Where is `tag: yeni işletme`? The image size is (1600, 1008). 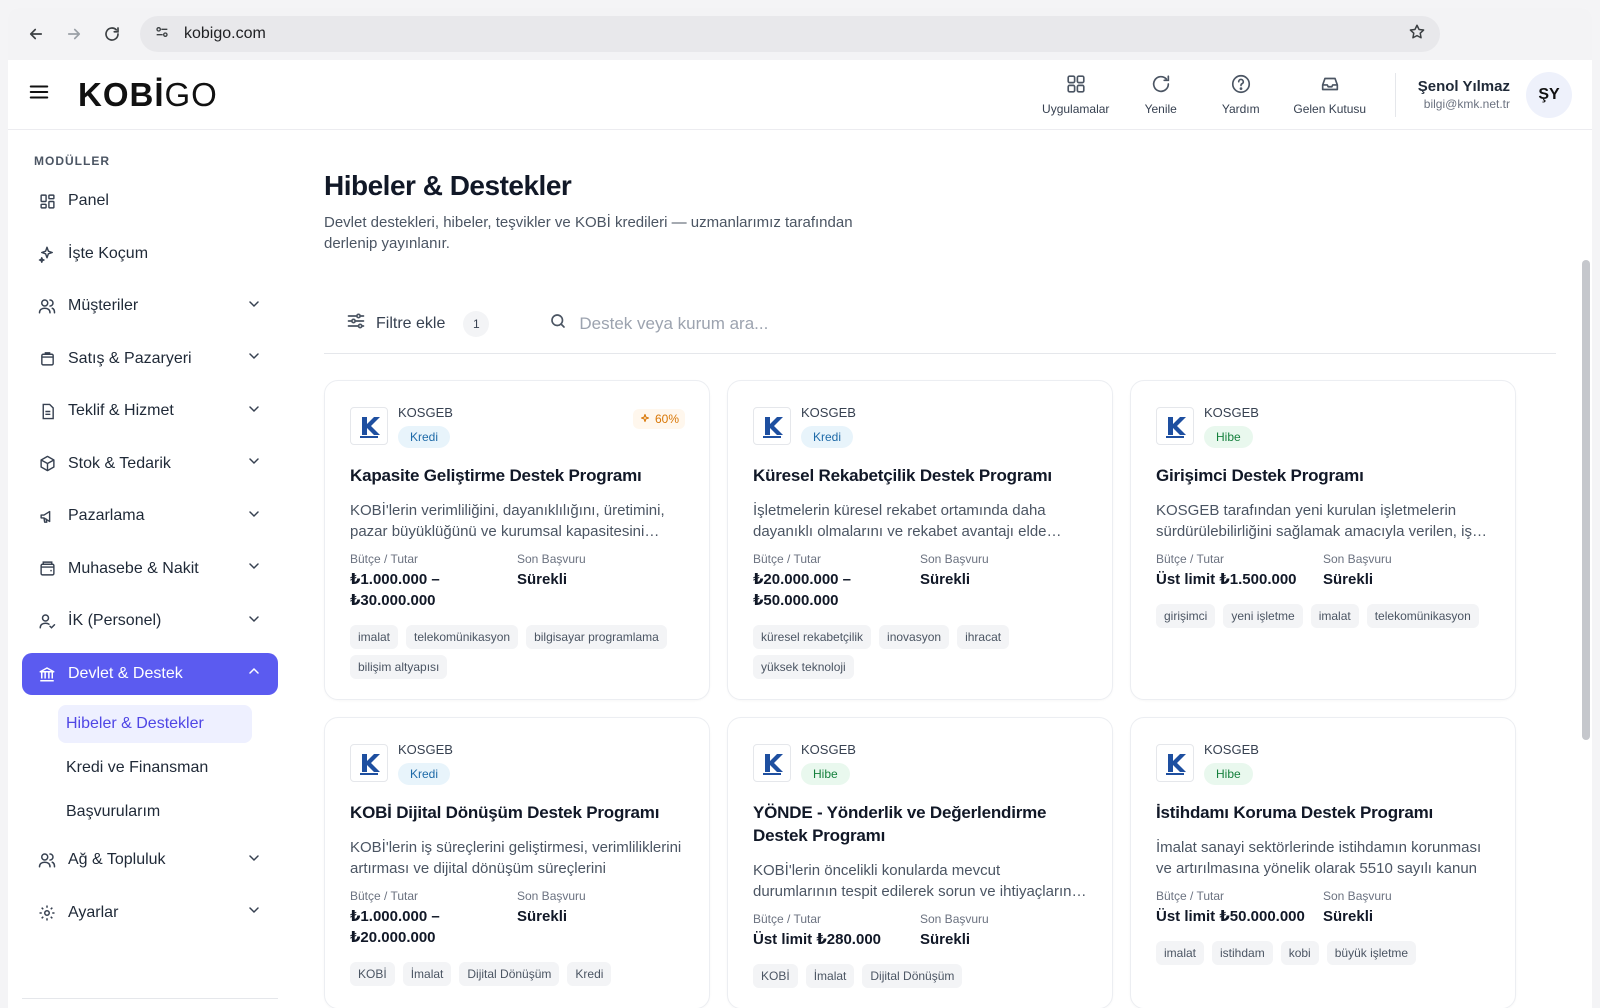
tag: yeni işletme is located at coordinates (1263, 616).